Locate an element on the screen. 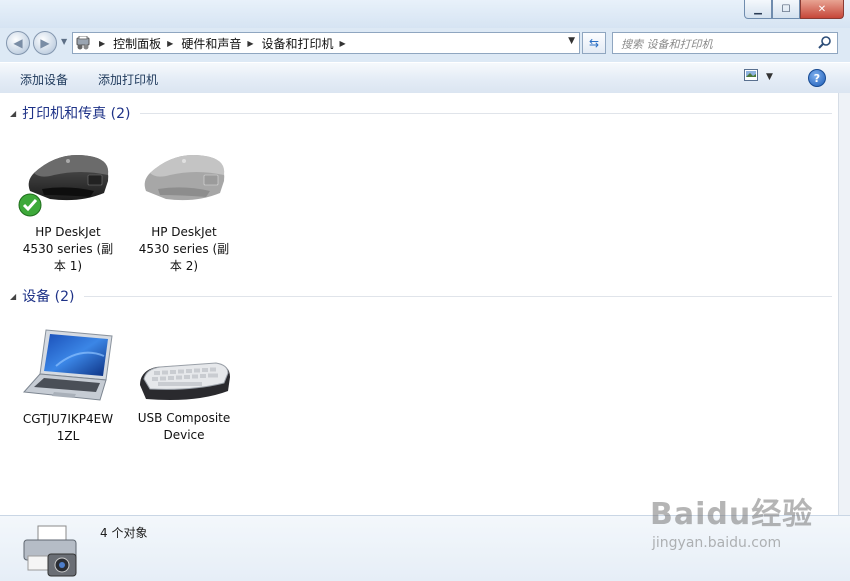 The width and height of the screenshot is (850, 581). refresh-icon: ⇆ is located at coordinates (594, 43).